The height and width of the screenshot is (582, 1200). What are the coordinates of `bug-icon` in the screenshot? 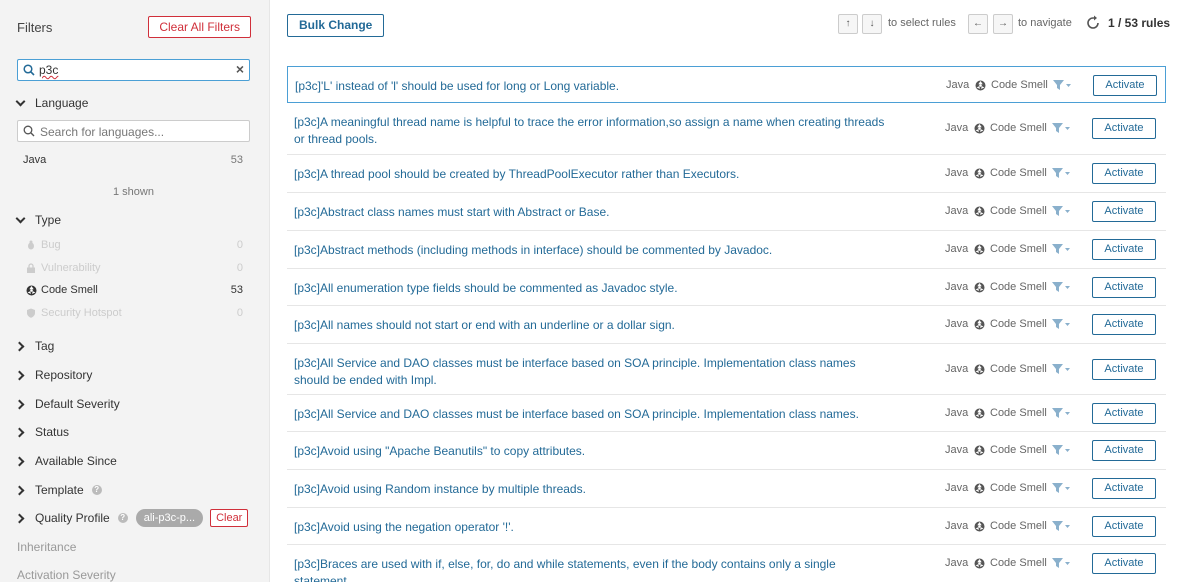 It's located at (31, 245).